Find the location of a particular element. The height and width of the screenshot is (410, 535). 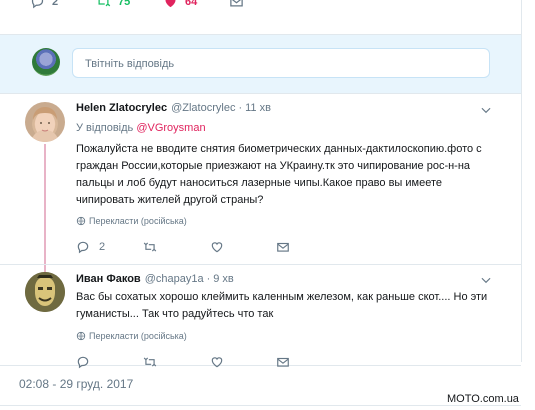

tweet-header: Helen Zlatocrylec @Zlatocrylec · 11 хв is located at coordinates (173, 108).